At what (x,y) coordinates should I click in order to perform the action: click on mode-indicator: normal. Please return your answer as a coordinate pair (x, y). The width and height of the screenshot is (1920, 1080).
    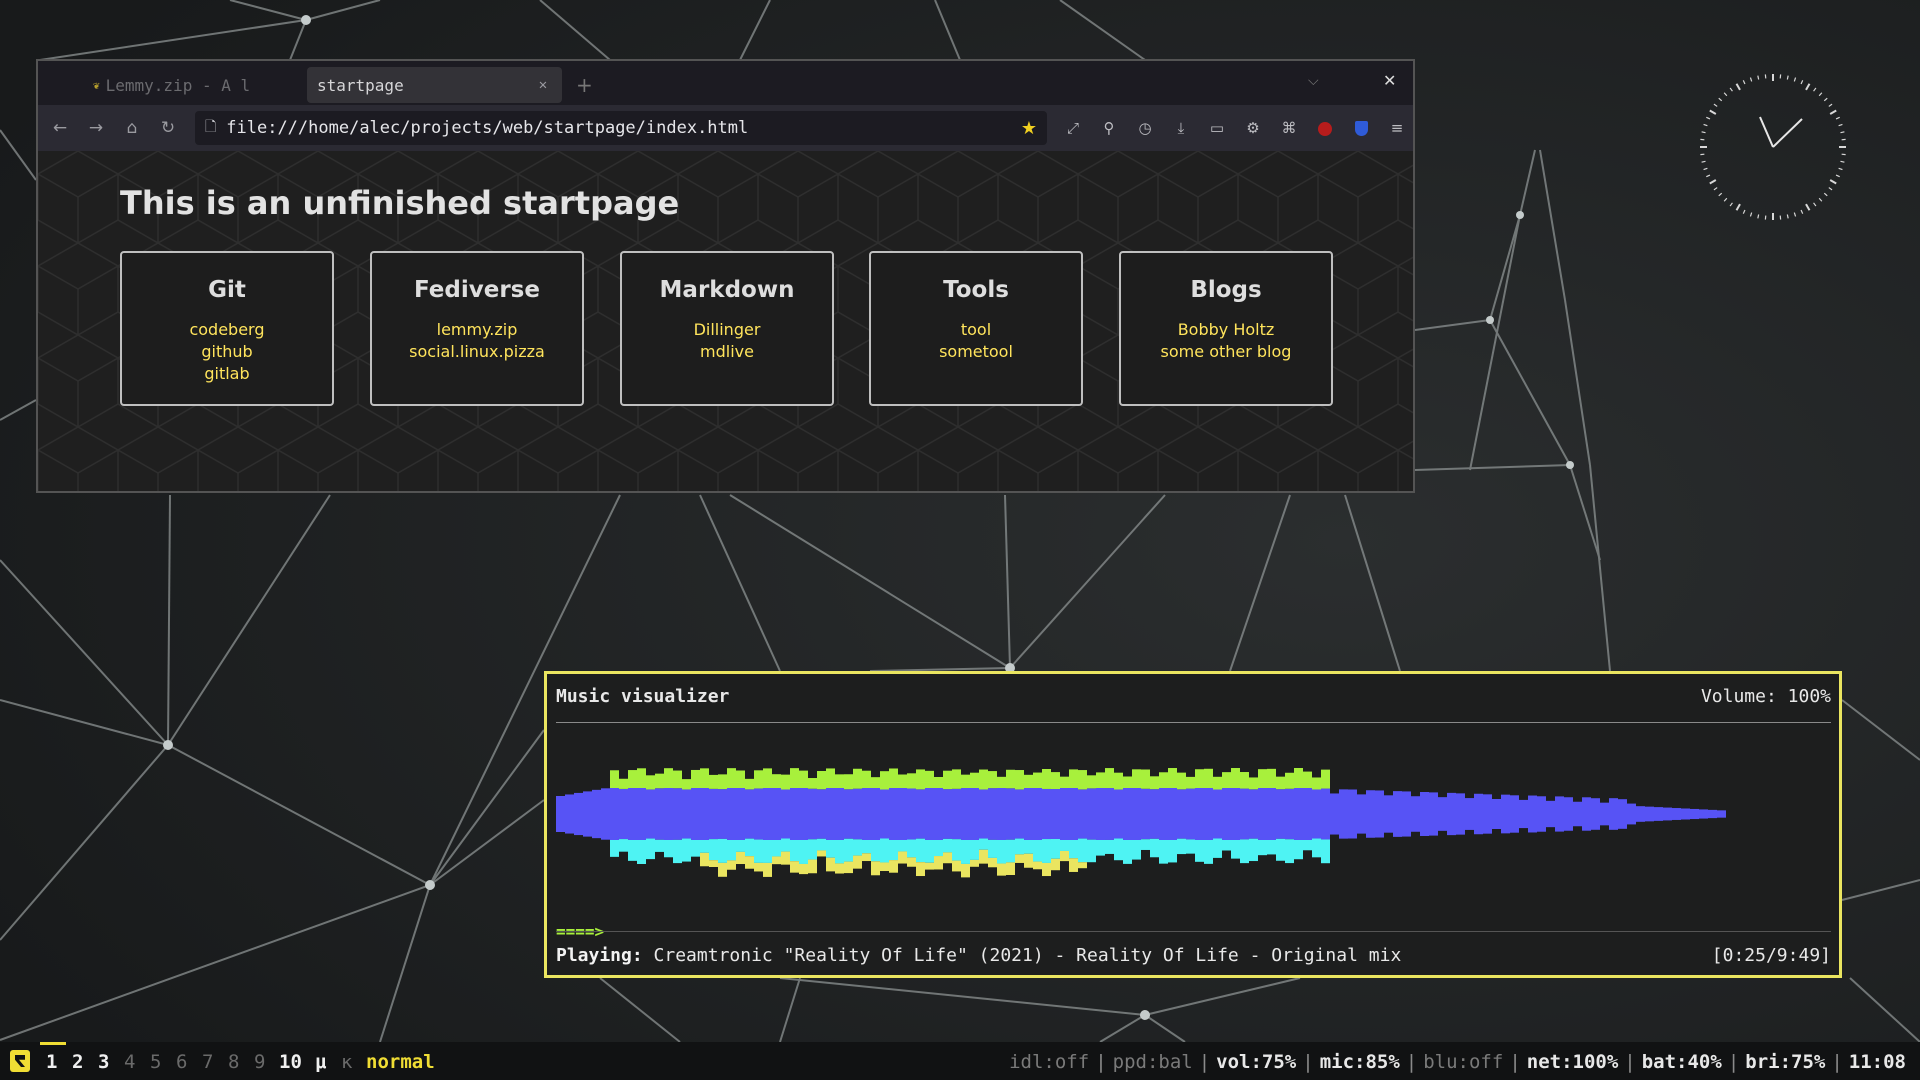
    Looking at the image, I should click on (400, 1062).